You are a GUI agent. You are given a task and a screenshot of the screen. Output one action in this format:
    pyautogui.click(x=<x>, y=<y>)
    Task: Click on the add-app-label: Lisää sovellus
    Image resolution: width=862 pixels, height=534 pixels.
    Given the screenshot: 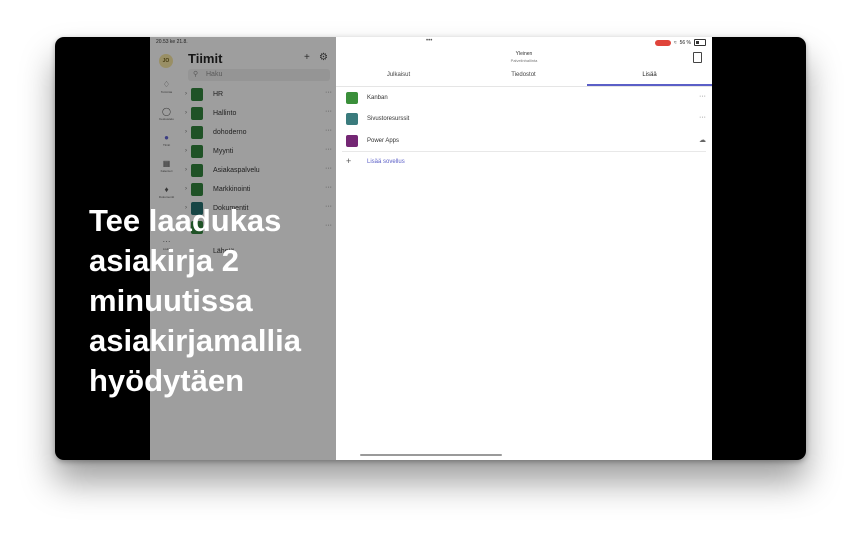 What is the action you would take?
    pyautogui.click(x=386, y=162)
    